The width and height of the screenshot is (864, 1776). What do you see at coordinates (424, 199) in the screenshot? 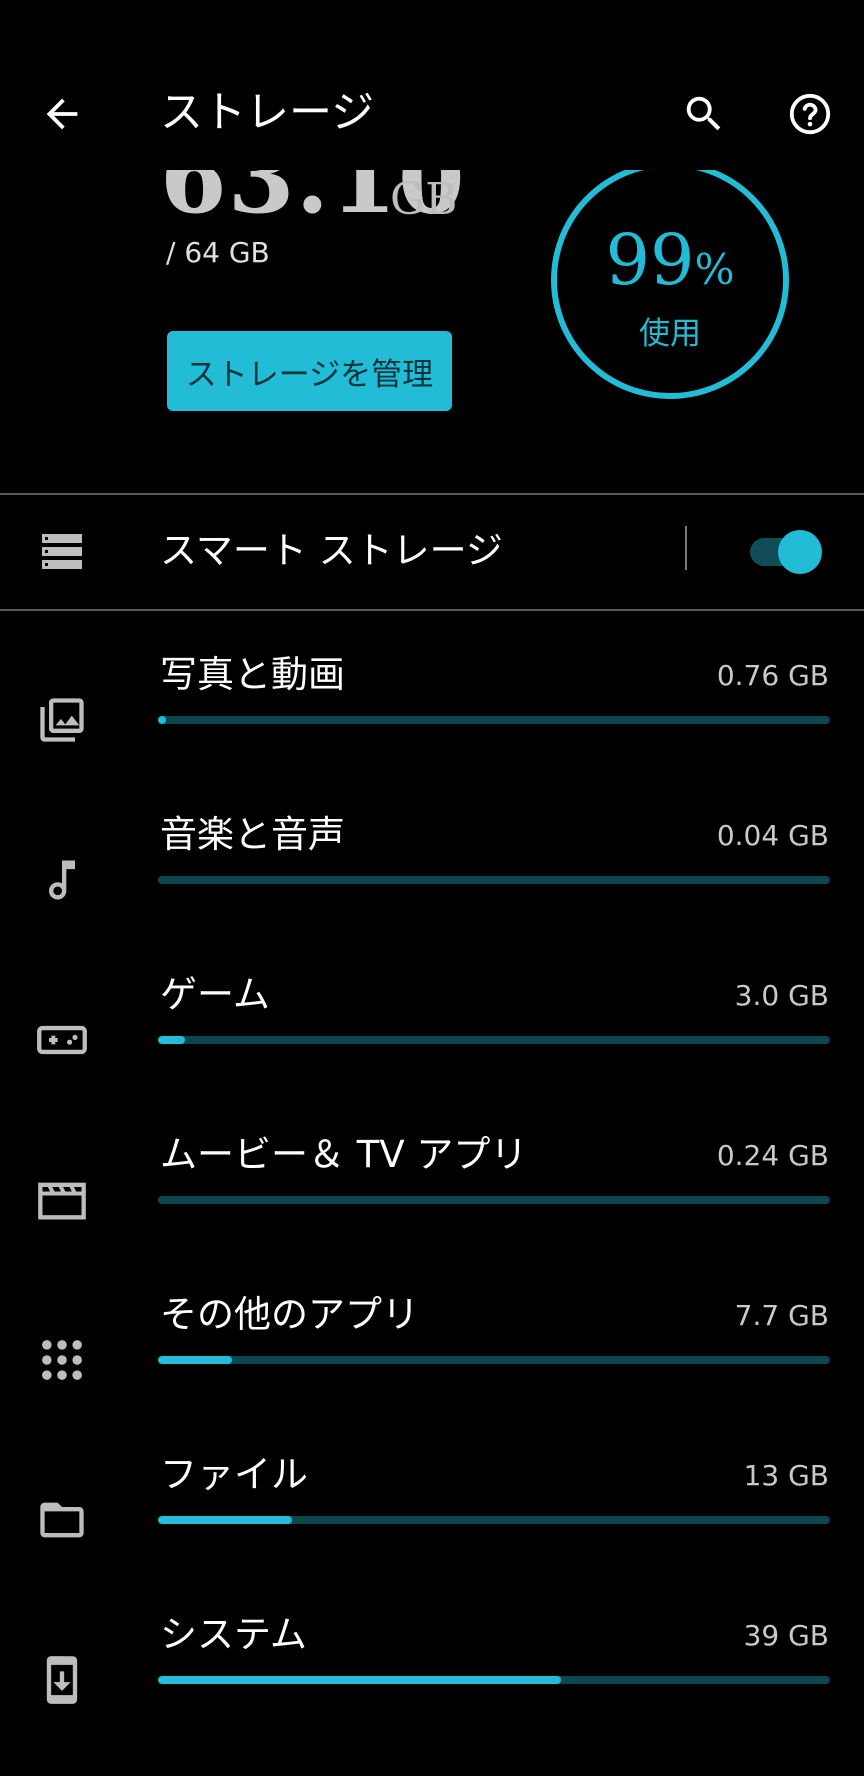
I see `used-unit: GB` at bounding box center [424, 199].